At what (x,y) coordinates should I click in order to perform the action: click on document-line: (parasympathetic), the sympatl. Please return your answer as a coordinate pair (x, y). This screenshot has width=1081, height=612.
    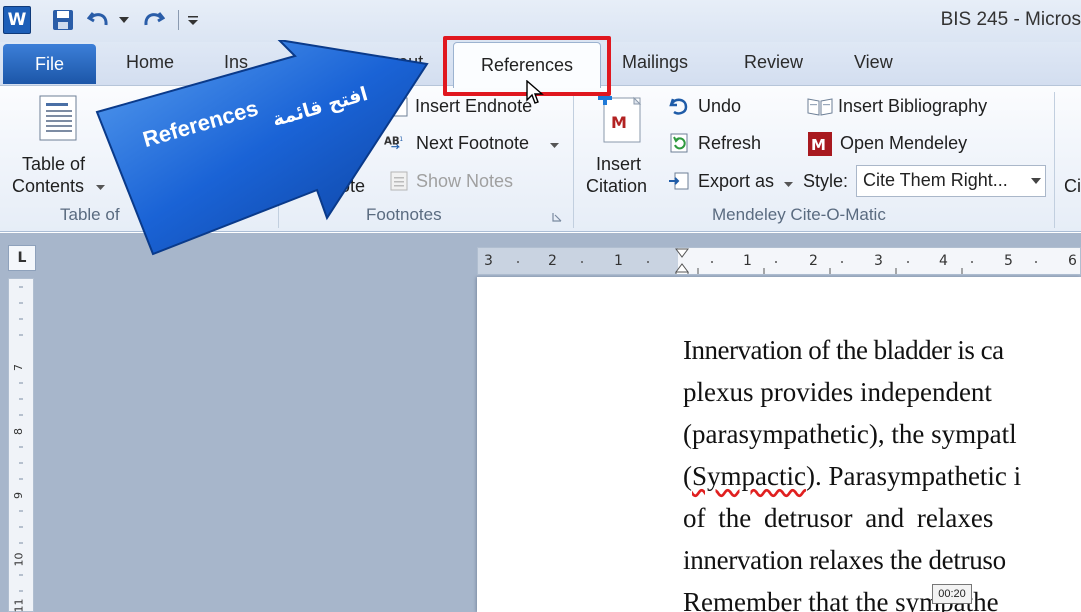
    Looking at the image, I should click on (850, 434).